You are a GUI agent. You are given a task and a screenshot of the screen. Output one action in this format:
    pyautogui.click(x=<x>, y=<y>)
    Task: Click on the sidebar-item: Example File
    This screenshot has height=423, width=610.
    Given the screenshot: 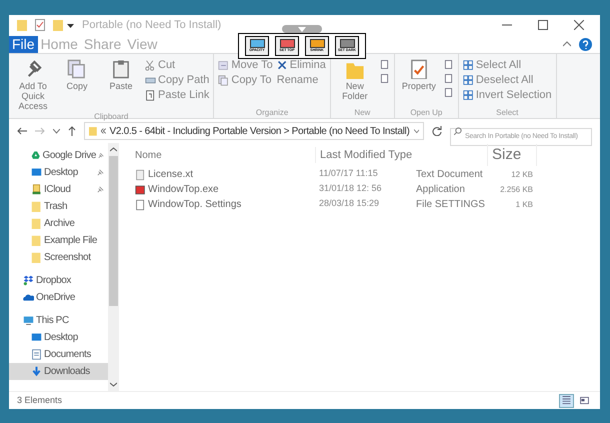 What is the action you would take?
    pyautogui.click(x=58, y=240)
    